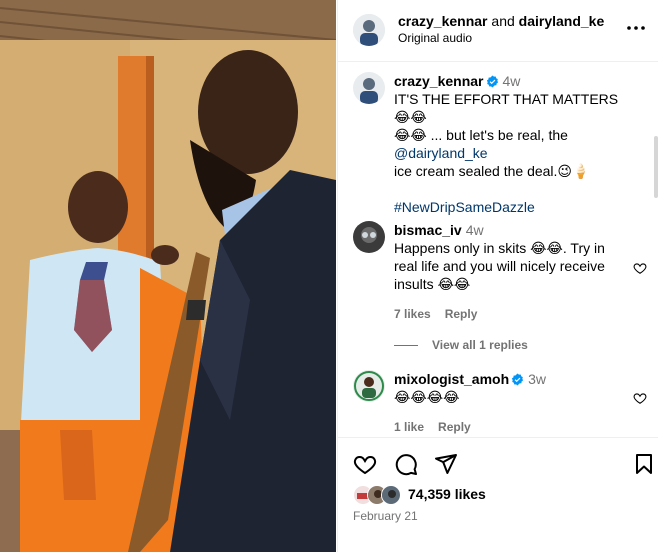  Describe the element at coordinates (514, 207) in the screenshot. I see `caption-hashtag: #NewDripSameDazzle` at that location.